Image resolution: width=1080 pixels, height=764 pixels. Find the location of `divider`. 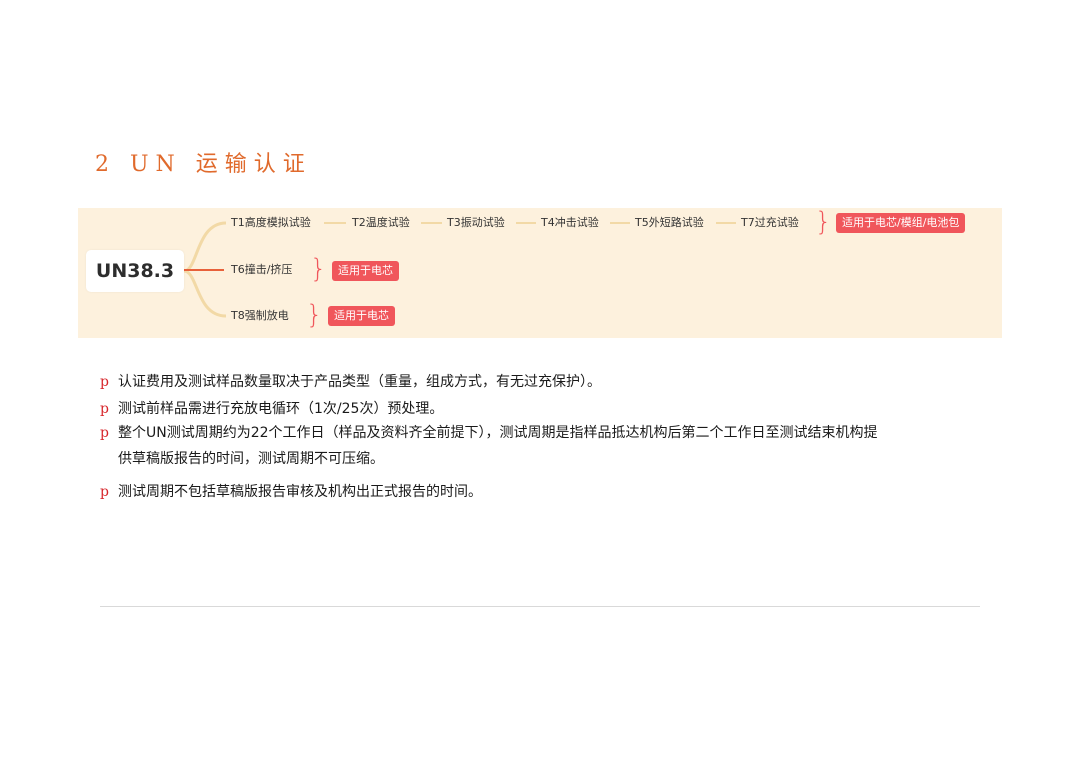

divider is located at coordinates (540, 606).